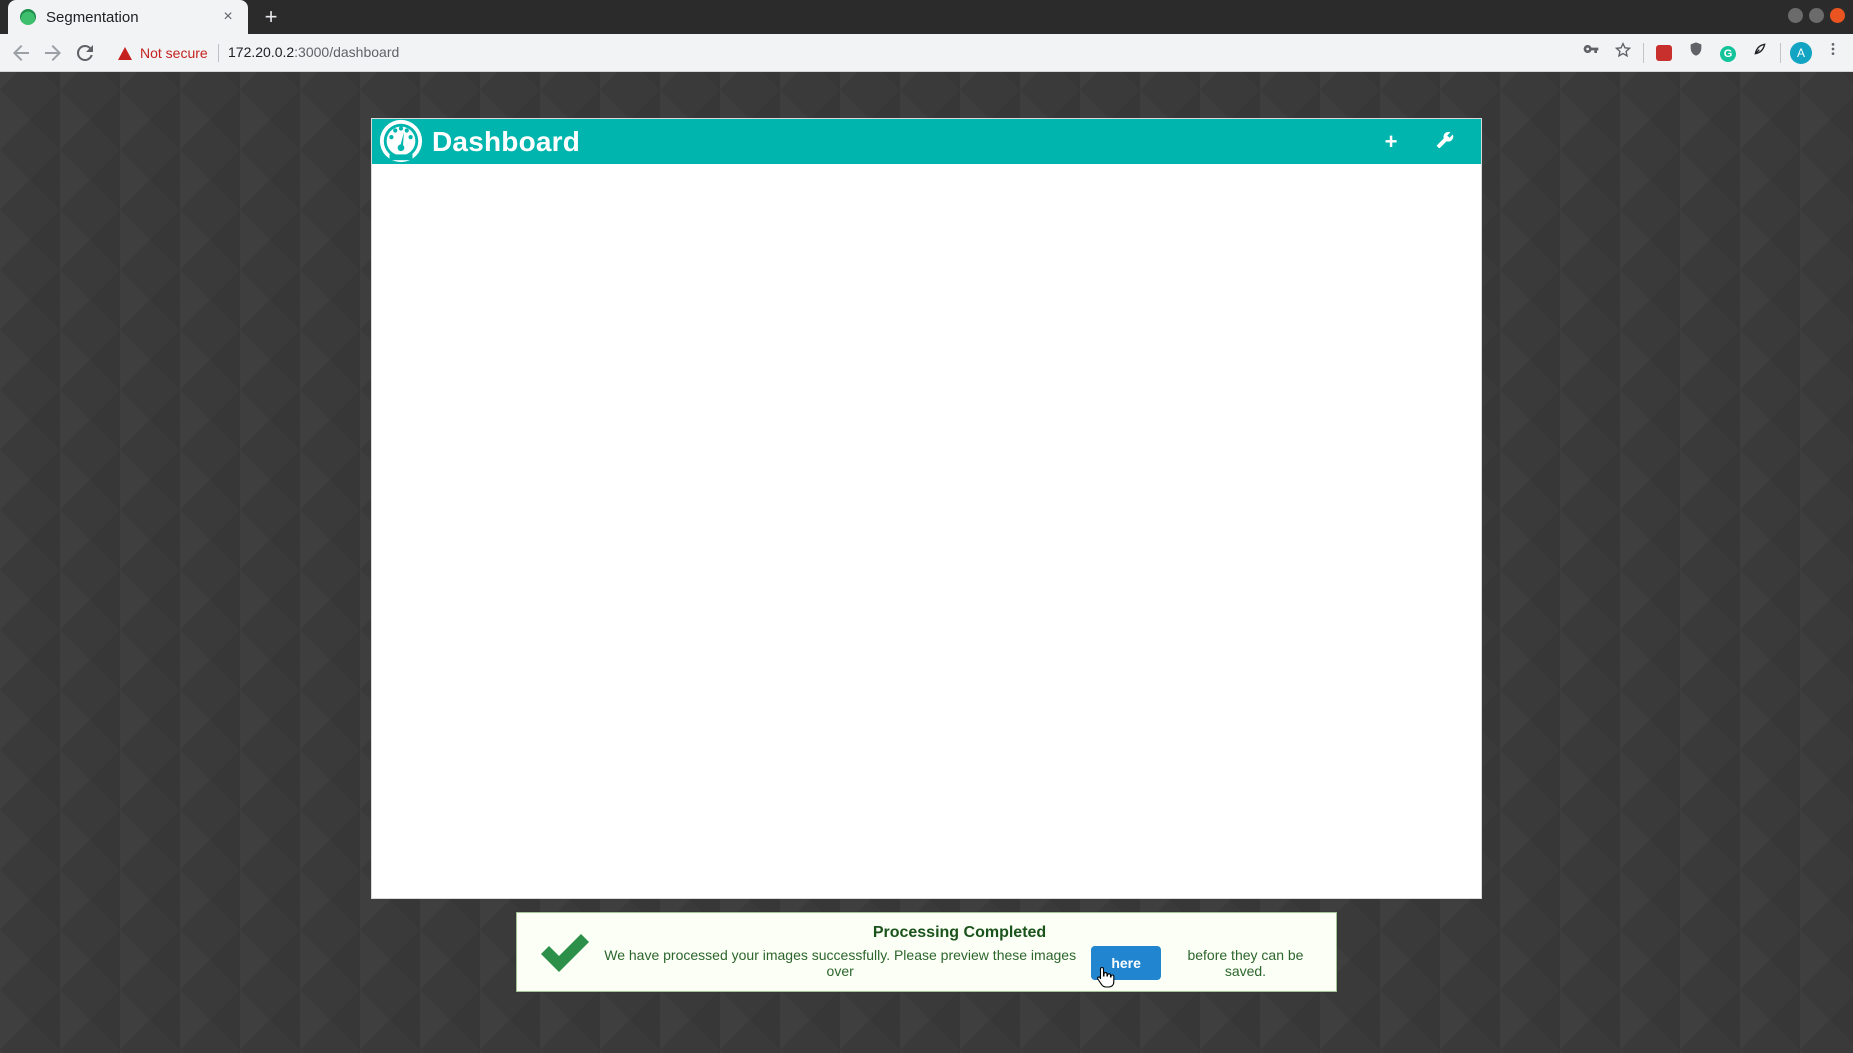  Describe the element at coordinates (1712, 53) in the screenshot. I see `toolbar-icons: G A` at that location.